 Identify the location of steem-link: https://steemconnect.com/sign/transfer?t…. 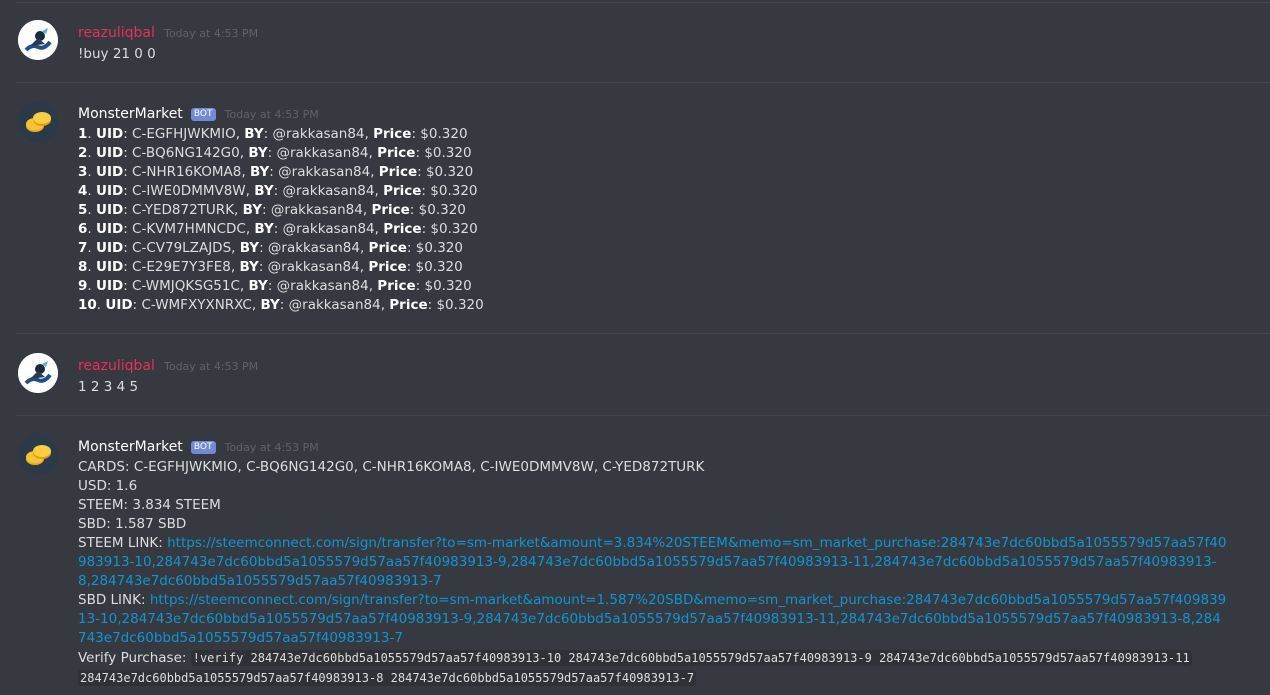
(652, 562).